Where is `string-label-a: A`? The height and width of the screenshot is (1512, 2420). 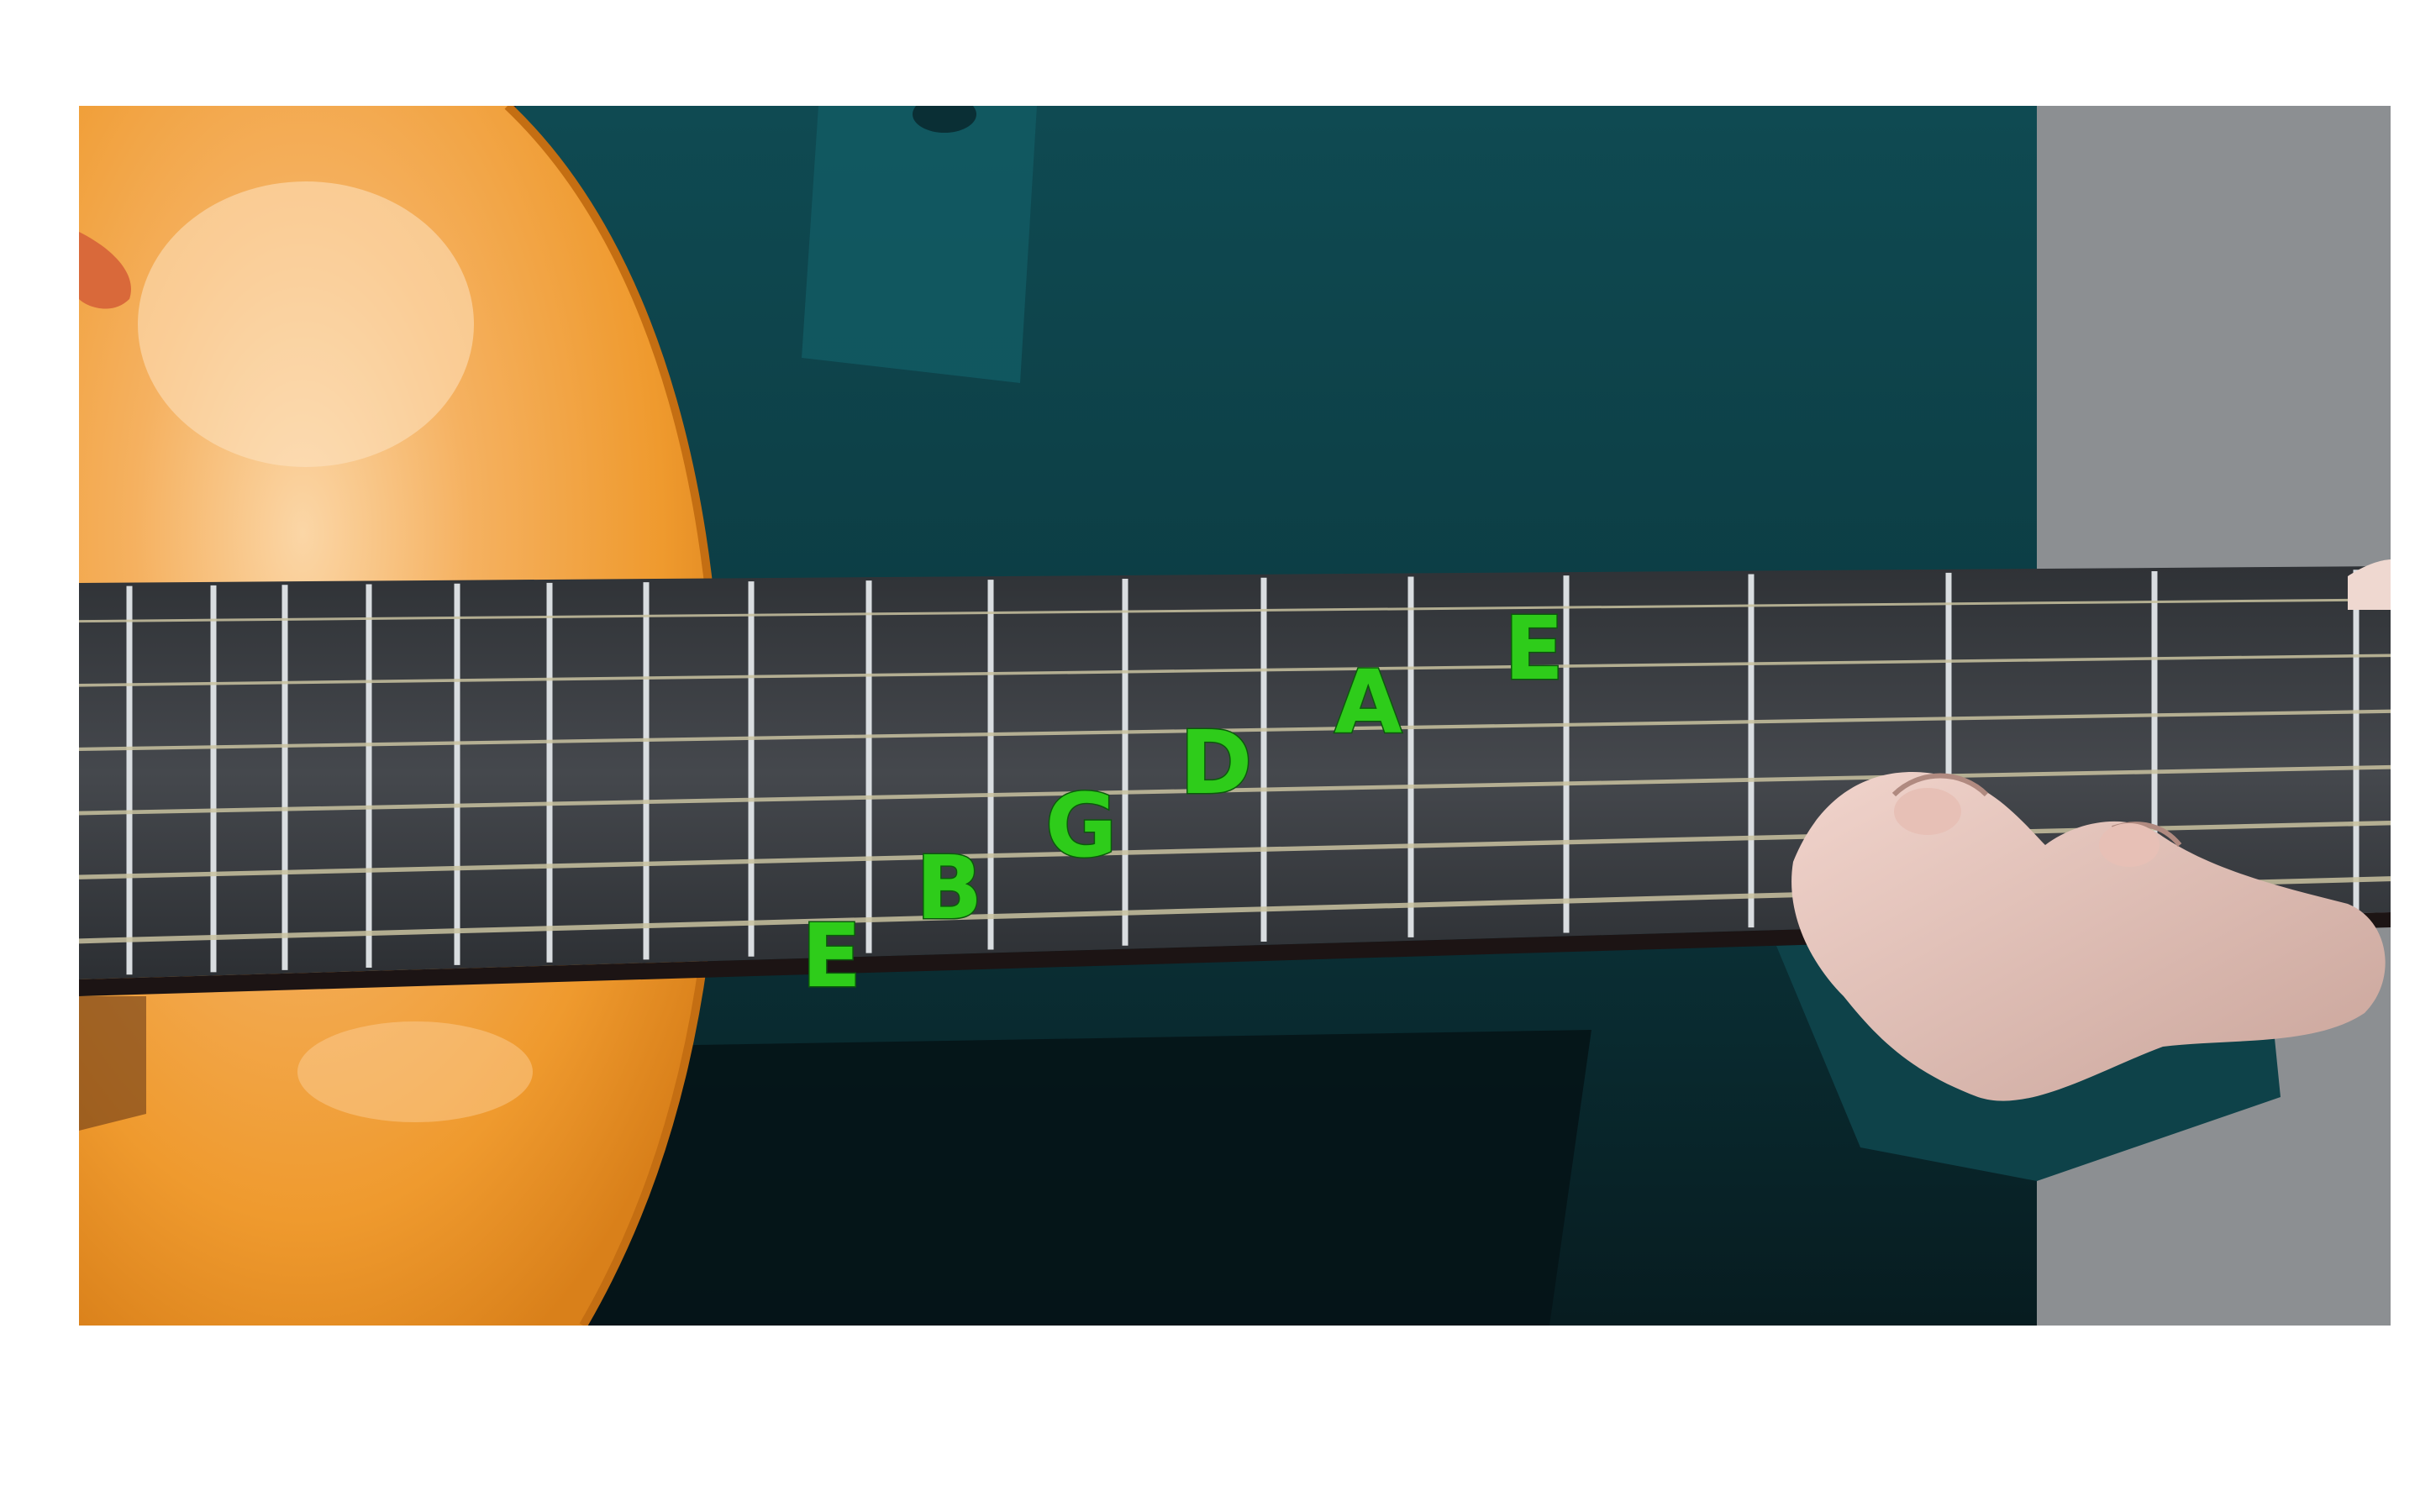 string-label-a: A is located at coordinates (1368, 702).